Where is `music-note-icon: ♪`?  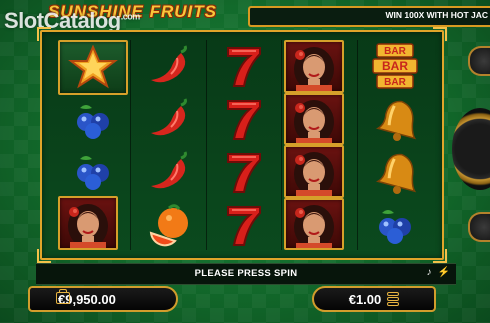
music-note-icon: ♪ is located at coordinates (429, 272).